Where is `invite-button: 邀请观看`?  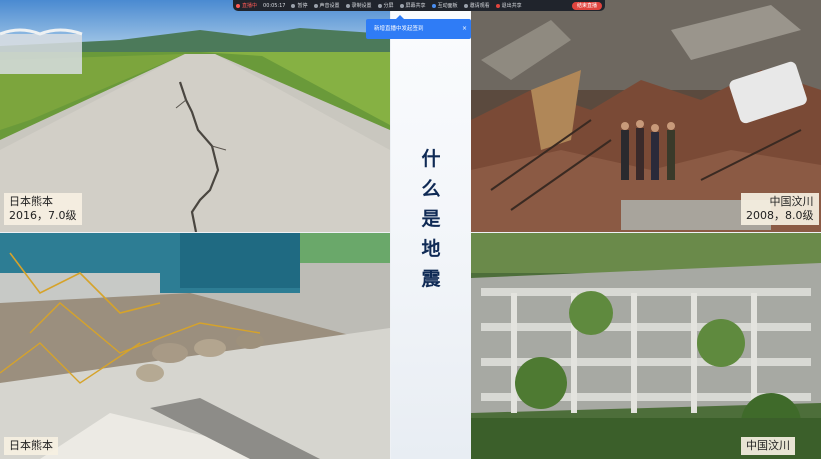
invite-button: 邀请观看 is located at coordinates (476, 5).